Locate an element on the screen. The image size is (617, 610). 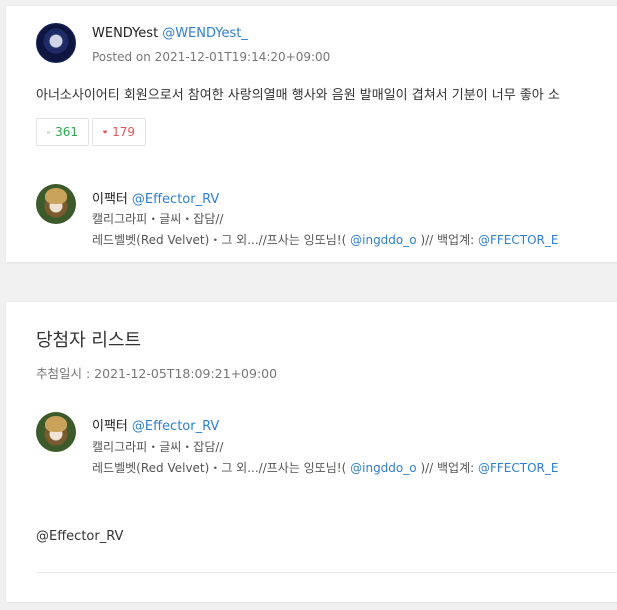
author-name-line: WENDYest @WENDYest_ is located at coordinates (170, 33).